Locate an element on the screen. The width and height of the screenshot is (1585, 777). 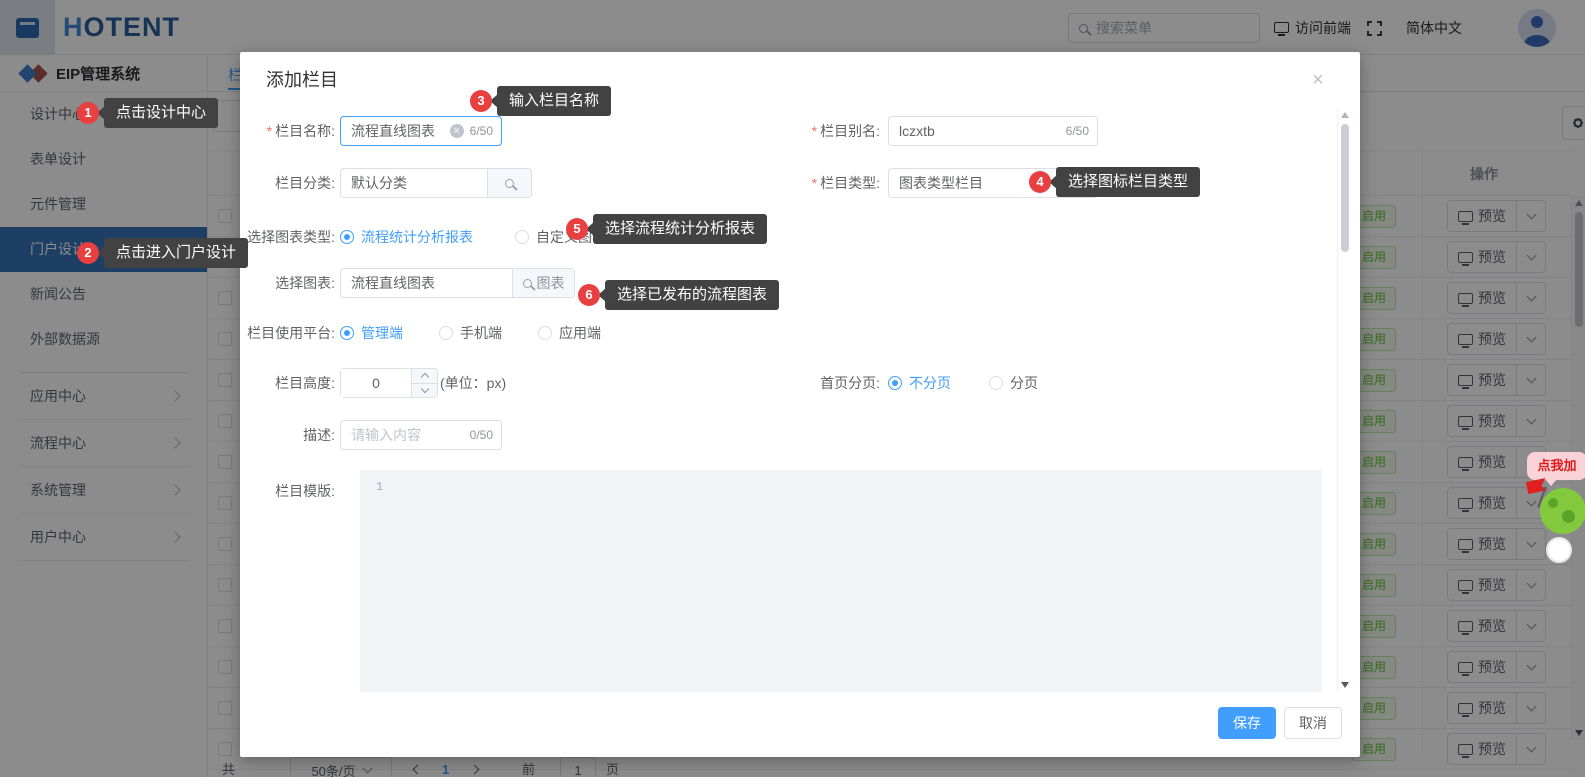
step-badge: 3 is located at coordinates (481, 101).